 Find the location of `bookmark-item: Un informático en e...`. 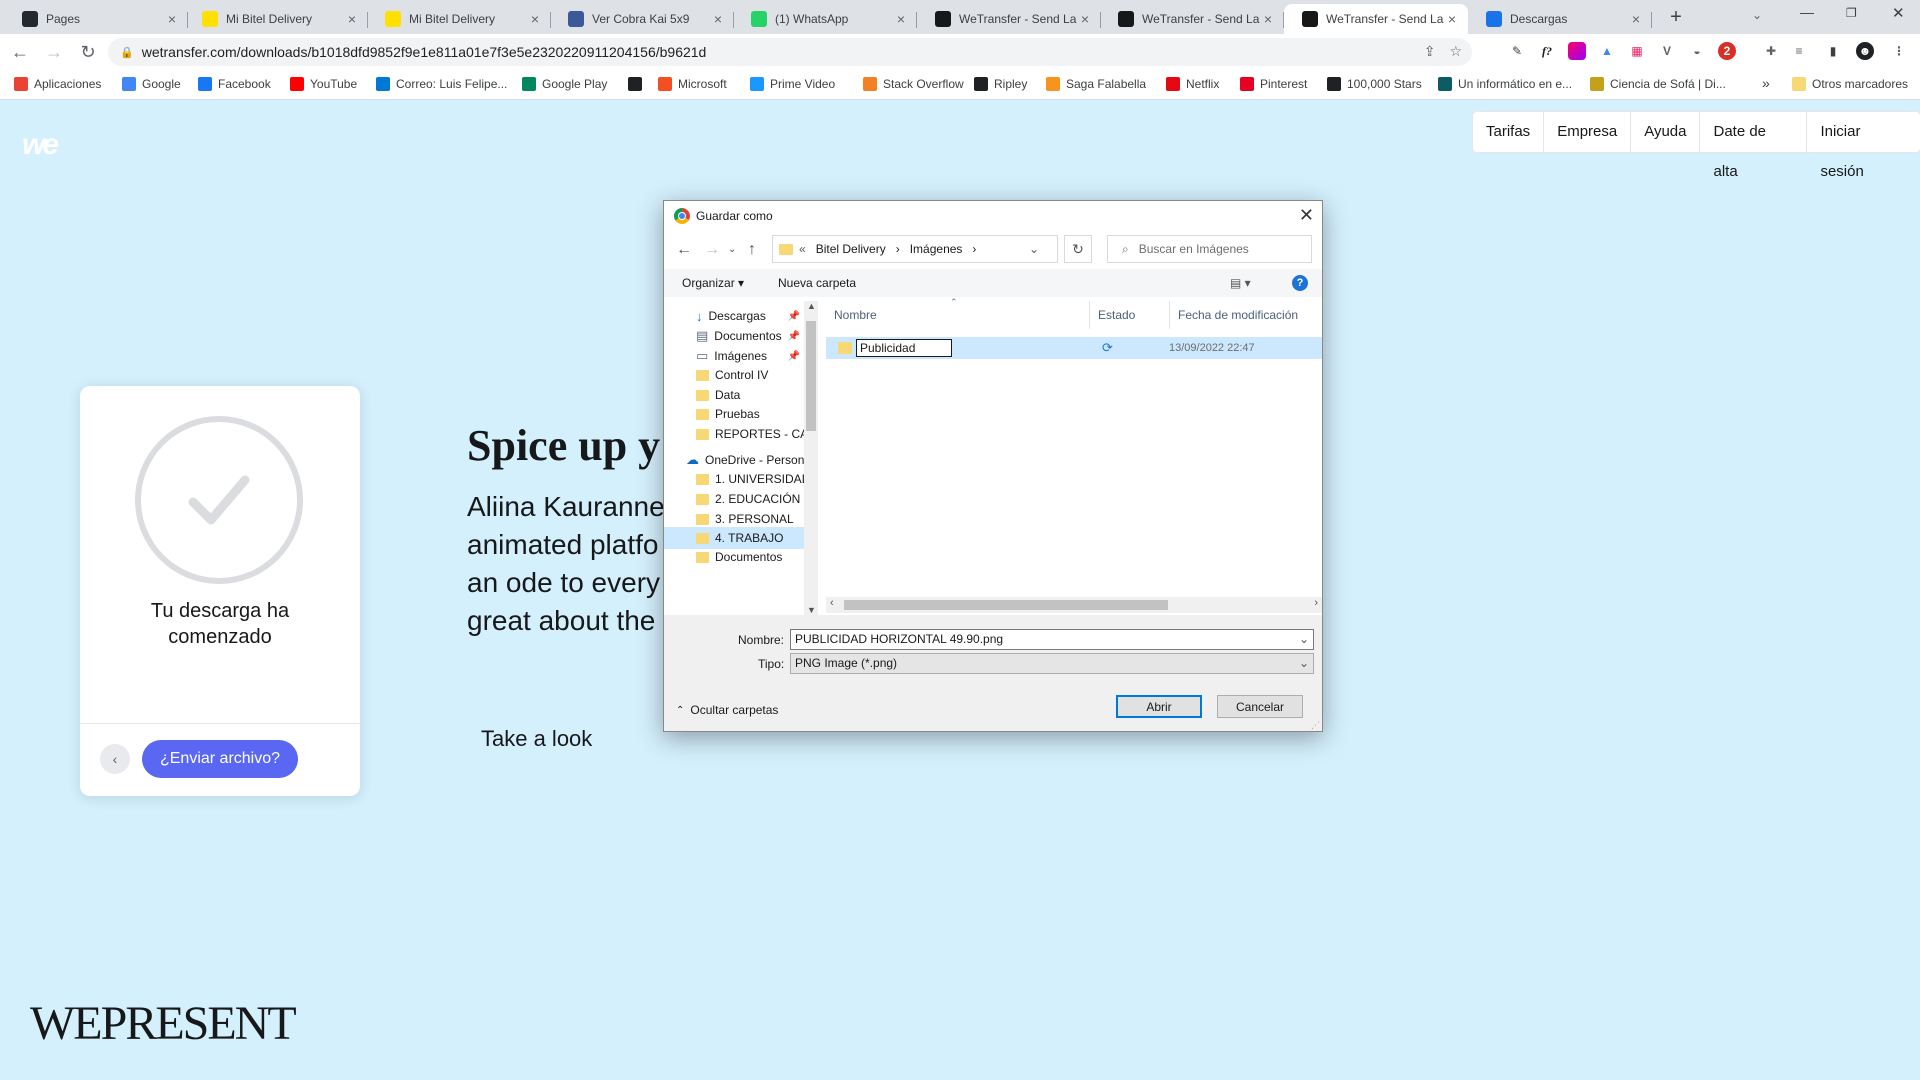

bookmark-item: Un informático en e... is located at coordinates (1505, 84).